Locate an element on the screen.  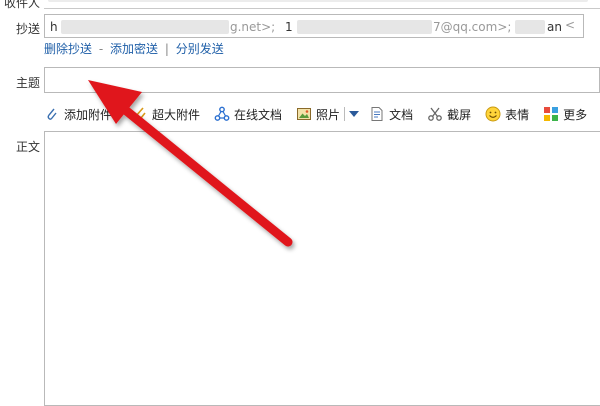
photo-button: 照片 is located at coordinates (318, 114).